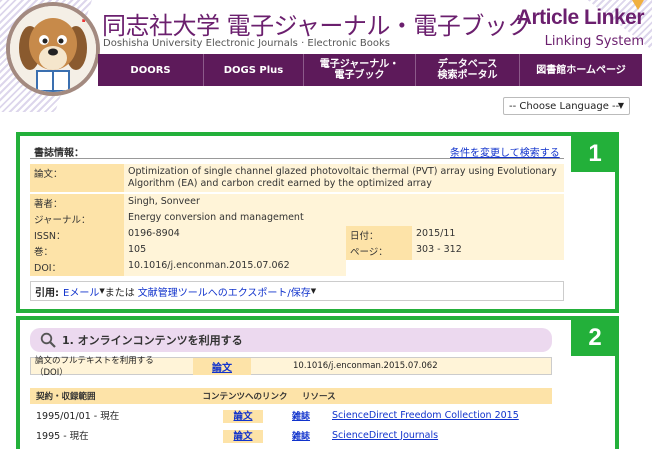 Image resolution: width=652 pixels, height=449 pixels. What do you see at coordinates (594, 41) in the screenshot?
I see `brand-subtitle: Linking System` at bounding box center [594, 41].